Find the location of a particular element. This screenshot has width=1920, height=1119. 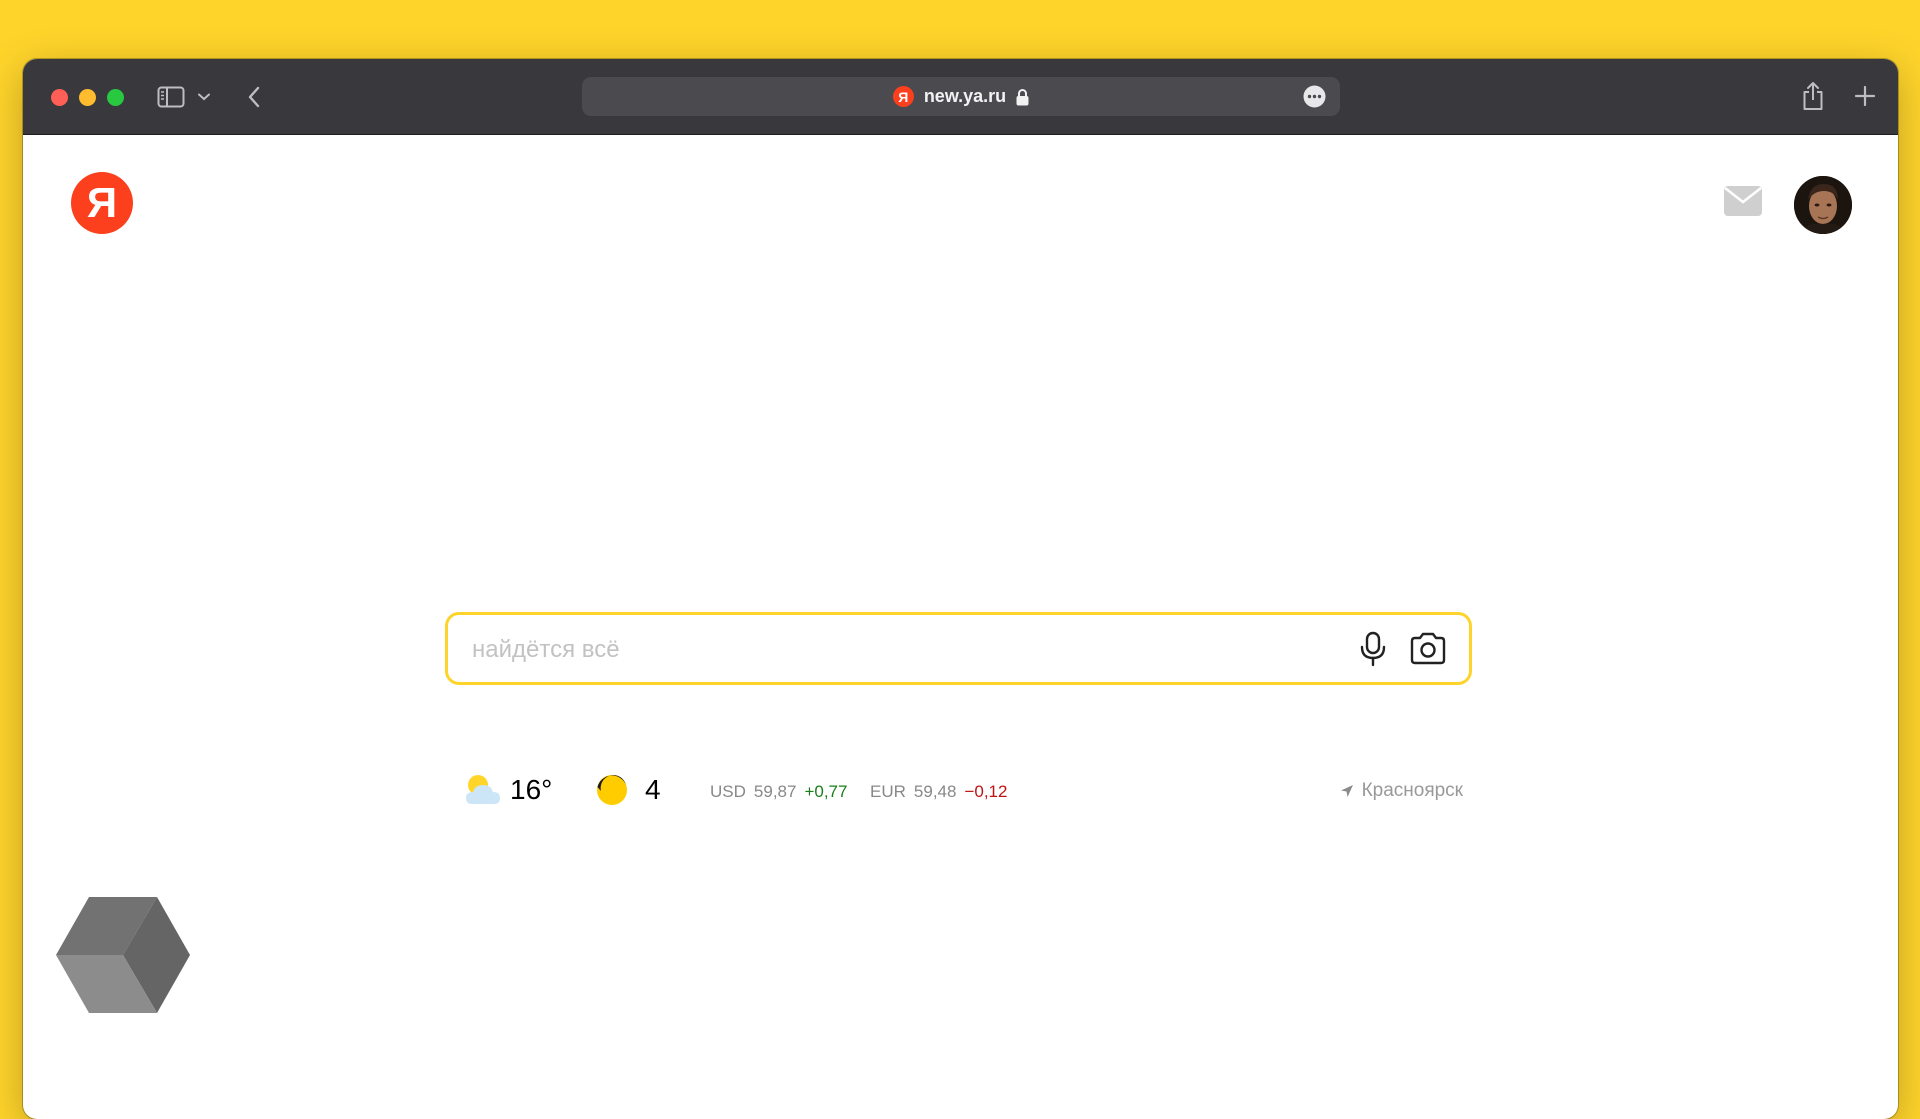

location-link: Красноярск is located at coordinates (1401, 791).